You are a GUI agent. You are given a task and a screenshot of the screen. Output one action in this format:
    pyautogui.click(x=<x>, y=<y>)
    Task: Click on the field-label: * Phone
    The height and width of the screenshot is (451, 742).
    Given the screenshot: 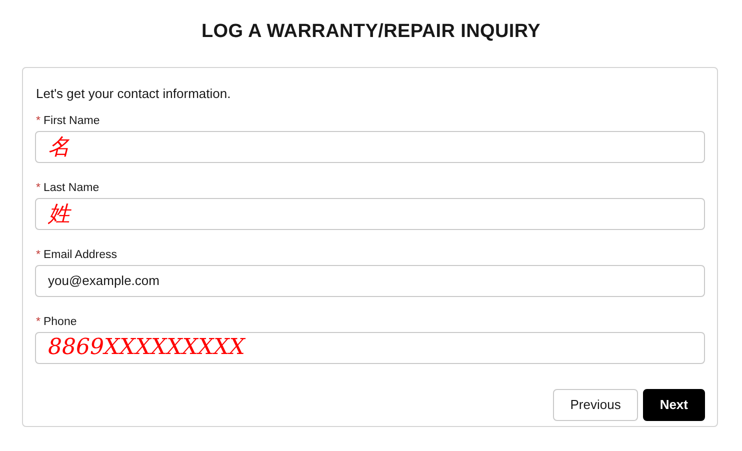 What is the action you would take?
    pyautogui.click(x=57, y=321)
    